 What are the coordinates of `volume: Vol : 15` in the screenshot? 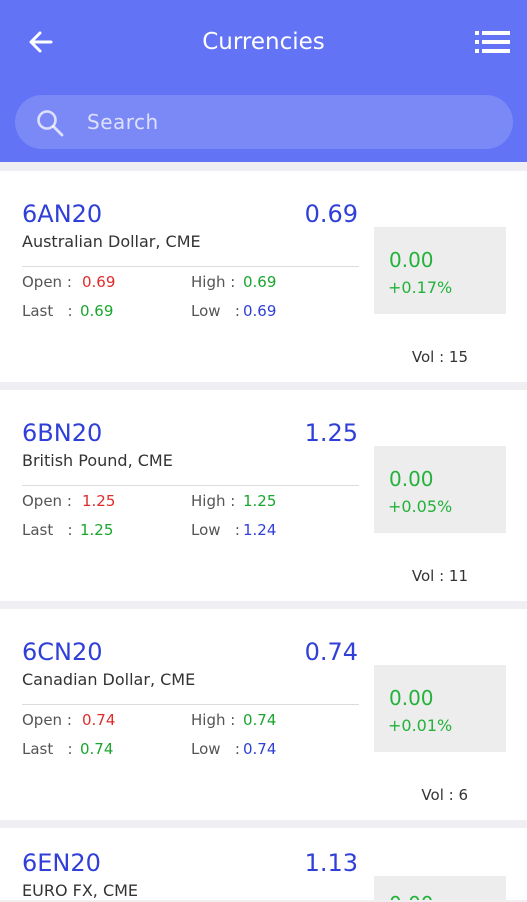 It's located at (440, 357).